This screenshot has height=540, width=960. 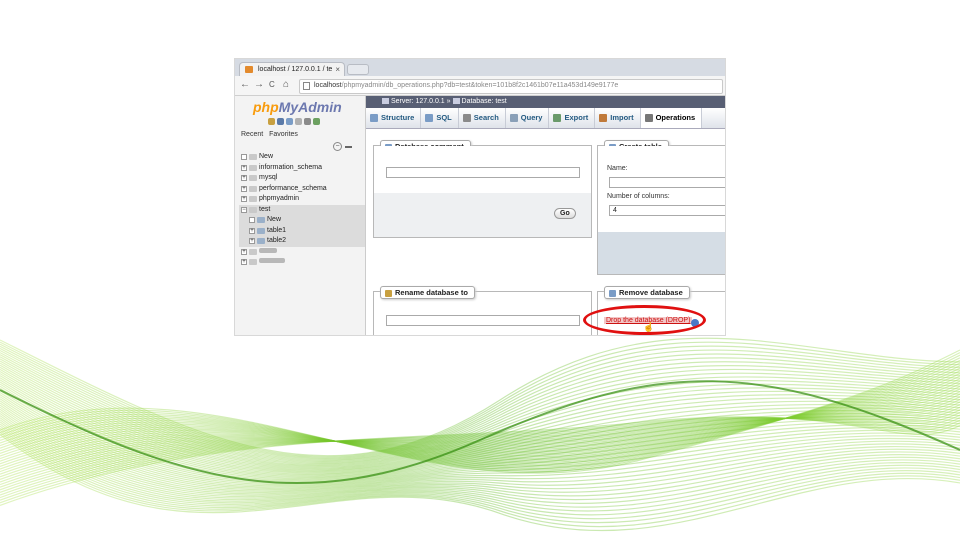 I want to click on tree-node-label: performance_schema, so click(x=293, y=189).